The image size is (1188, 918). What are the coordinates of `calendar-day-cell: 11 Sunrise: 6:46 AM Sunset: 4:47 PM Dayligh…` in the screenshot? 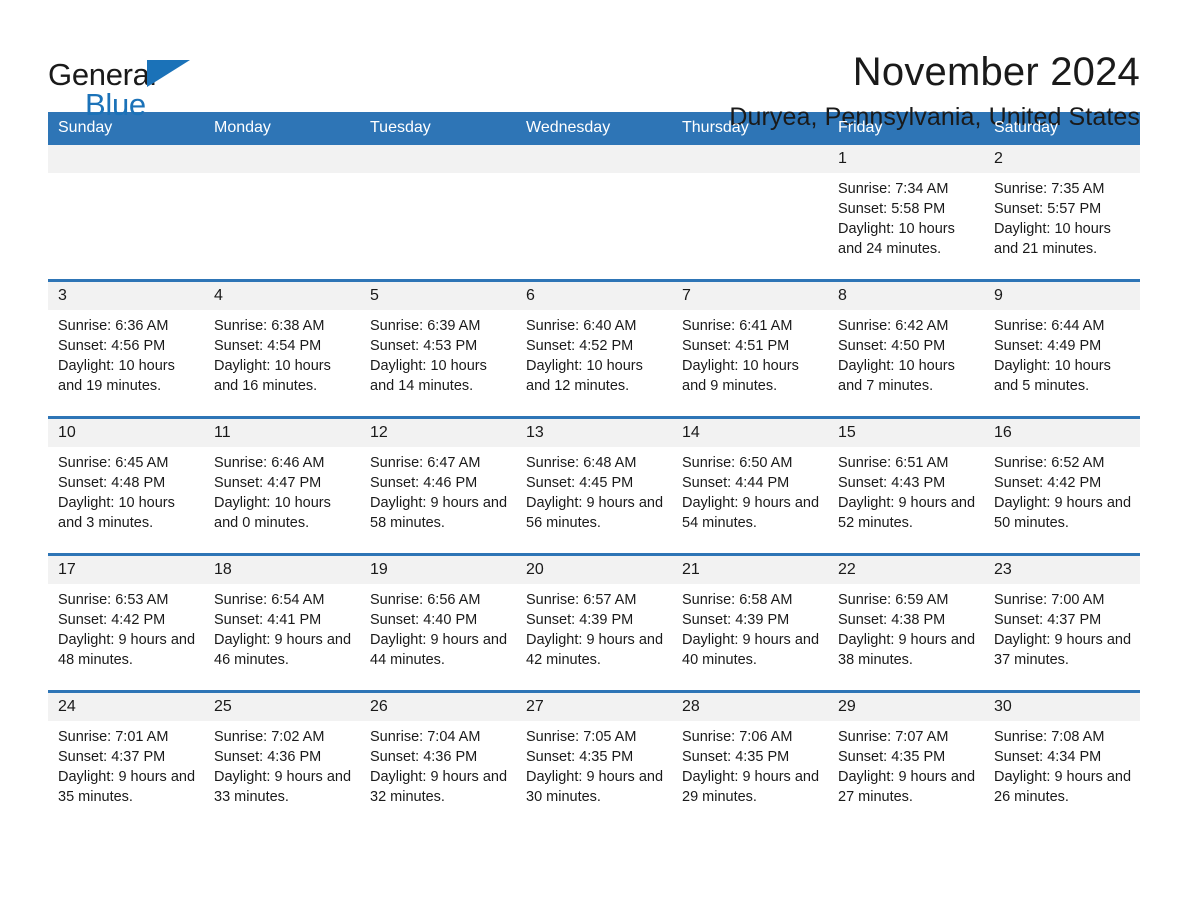 It's located at (282, 485).